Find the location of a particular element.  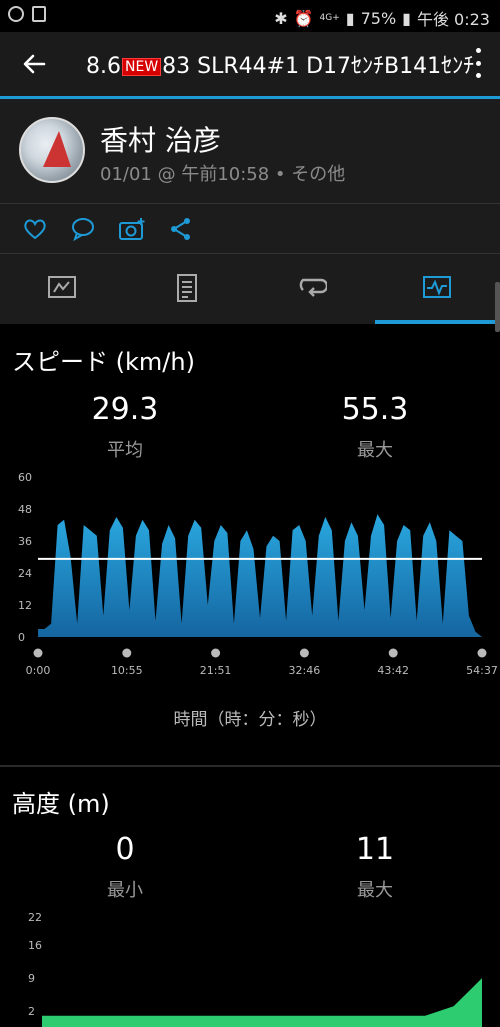

speed-avg-label: 平均 is located at coordinates (125, 450).